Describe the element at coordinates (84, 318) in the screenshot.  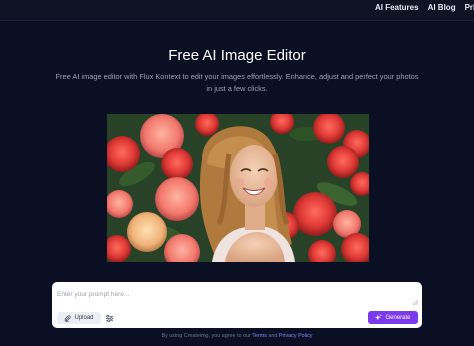
I see `upload-label: Upload` at that location.